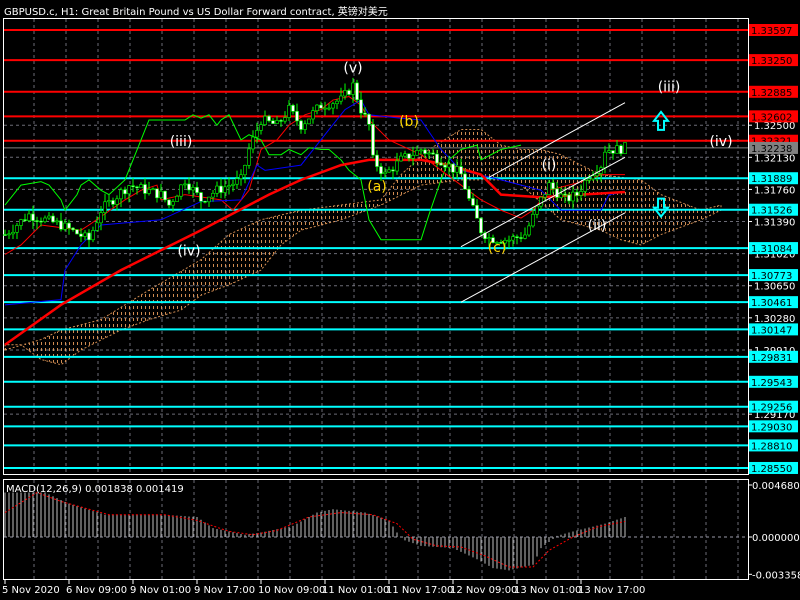 Image resolution: width=800 pixels, height=600 pixels. I want to click on support-price-label: 1.30461, so click(771, 303).